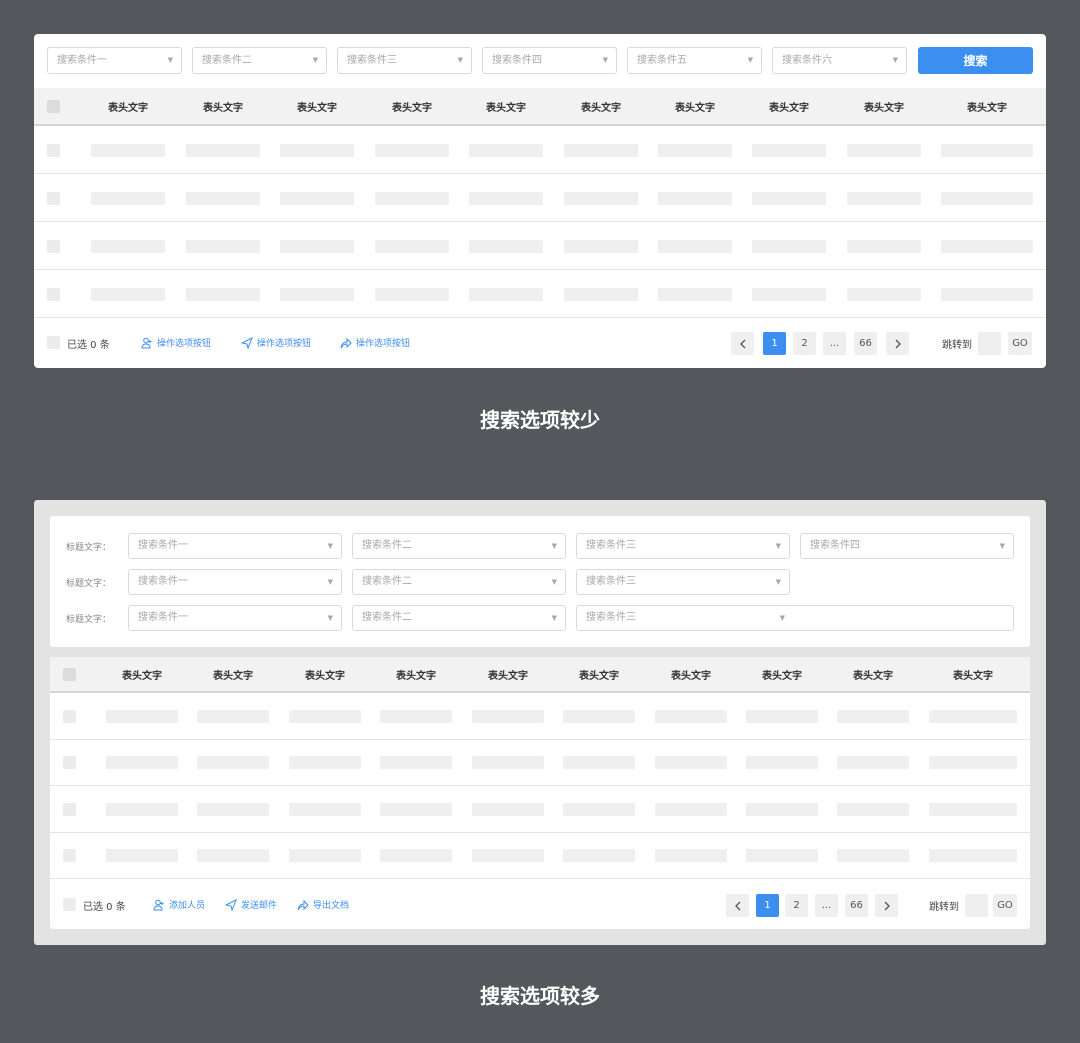  What do you see at coordinates (694, 60) in the screenshot?
I see `filter-select-5: 搜索条件五 ▼` at bounding box center [694, 60].